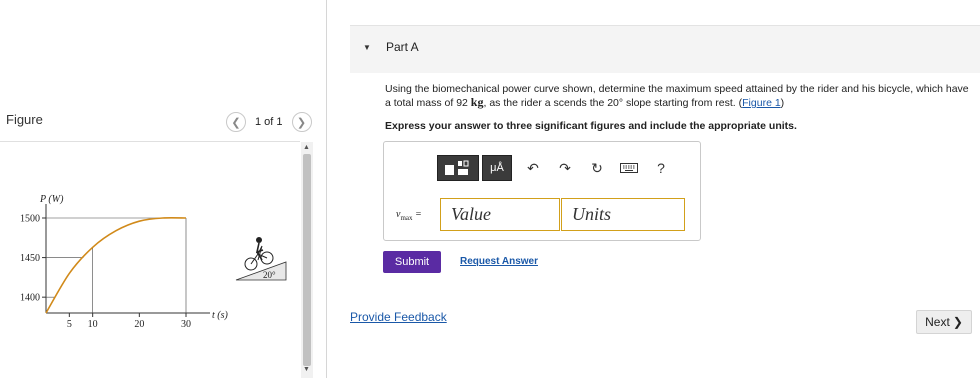 The height and width of the screenshot is (378, 980). I want to click on x-tick-label: 20, so click(139, 324).